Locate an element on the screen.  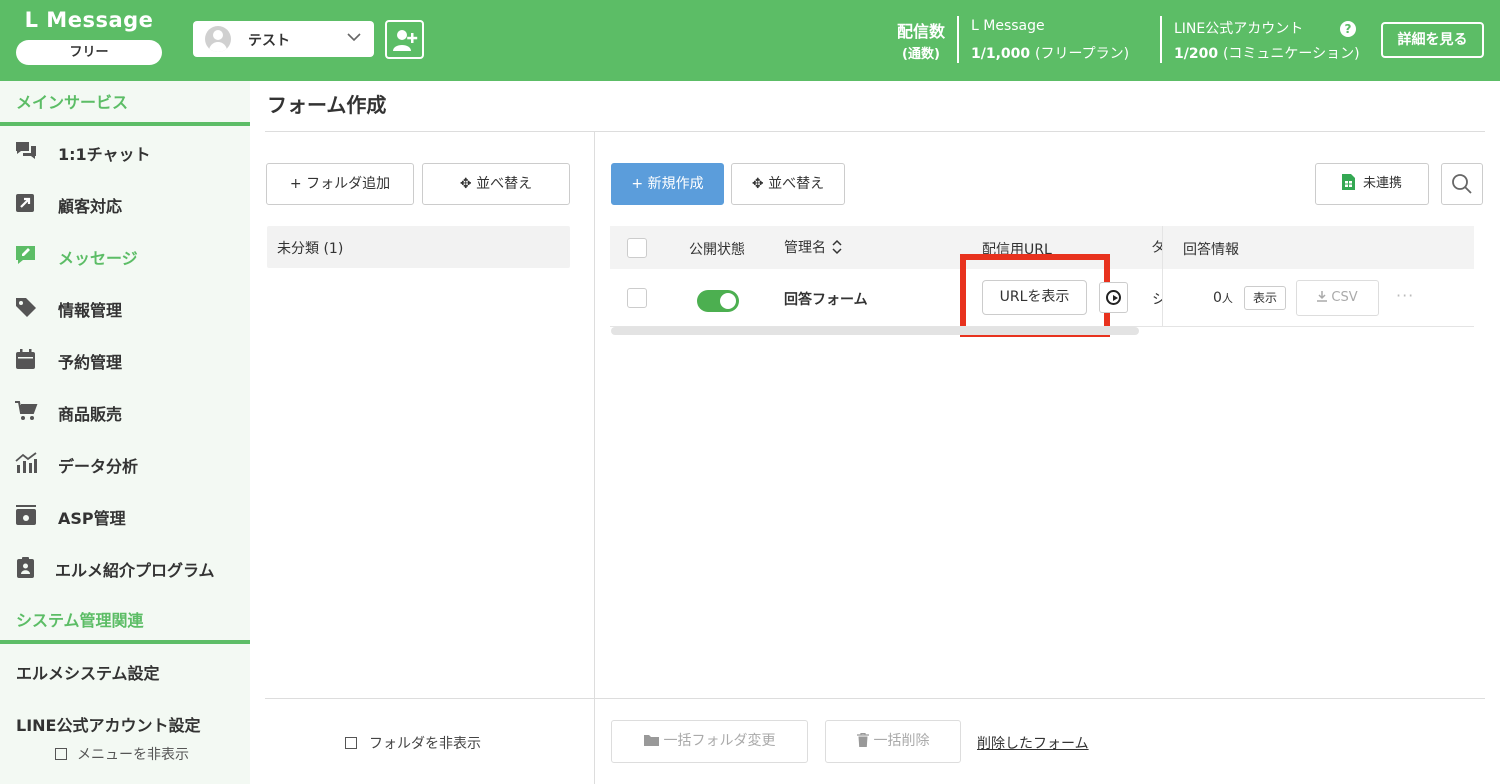
bulk-folder-change-button: 一括フォルダ変更 is located at coordinates (709, 741).